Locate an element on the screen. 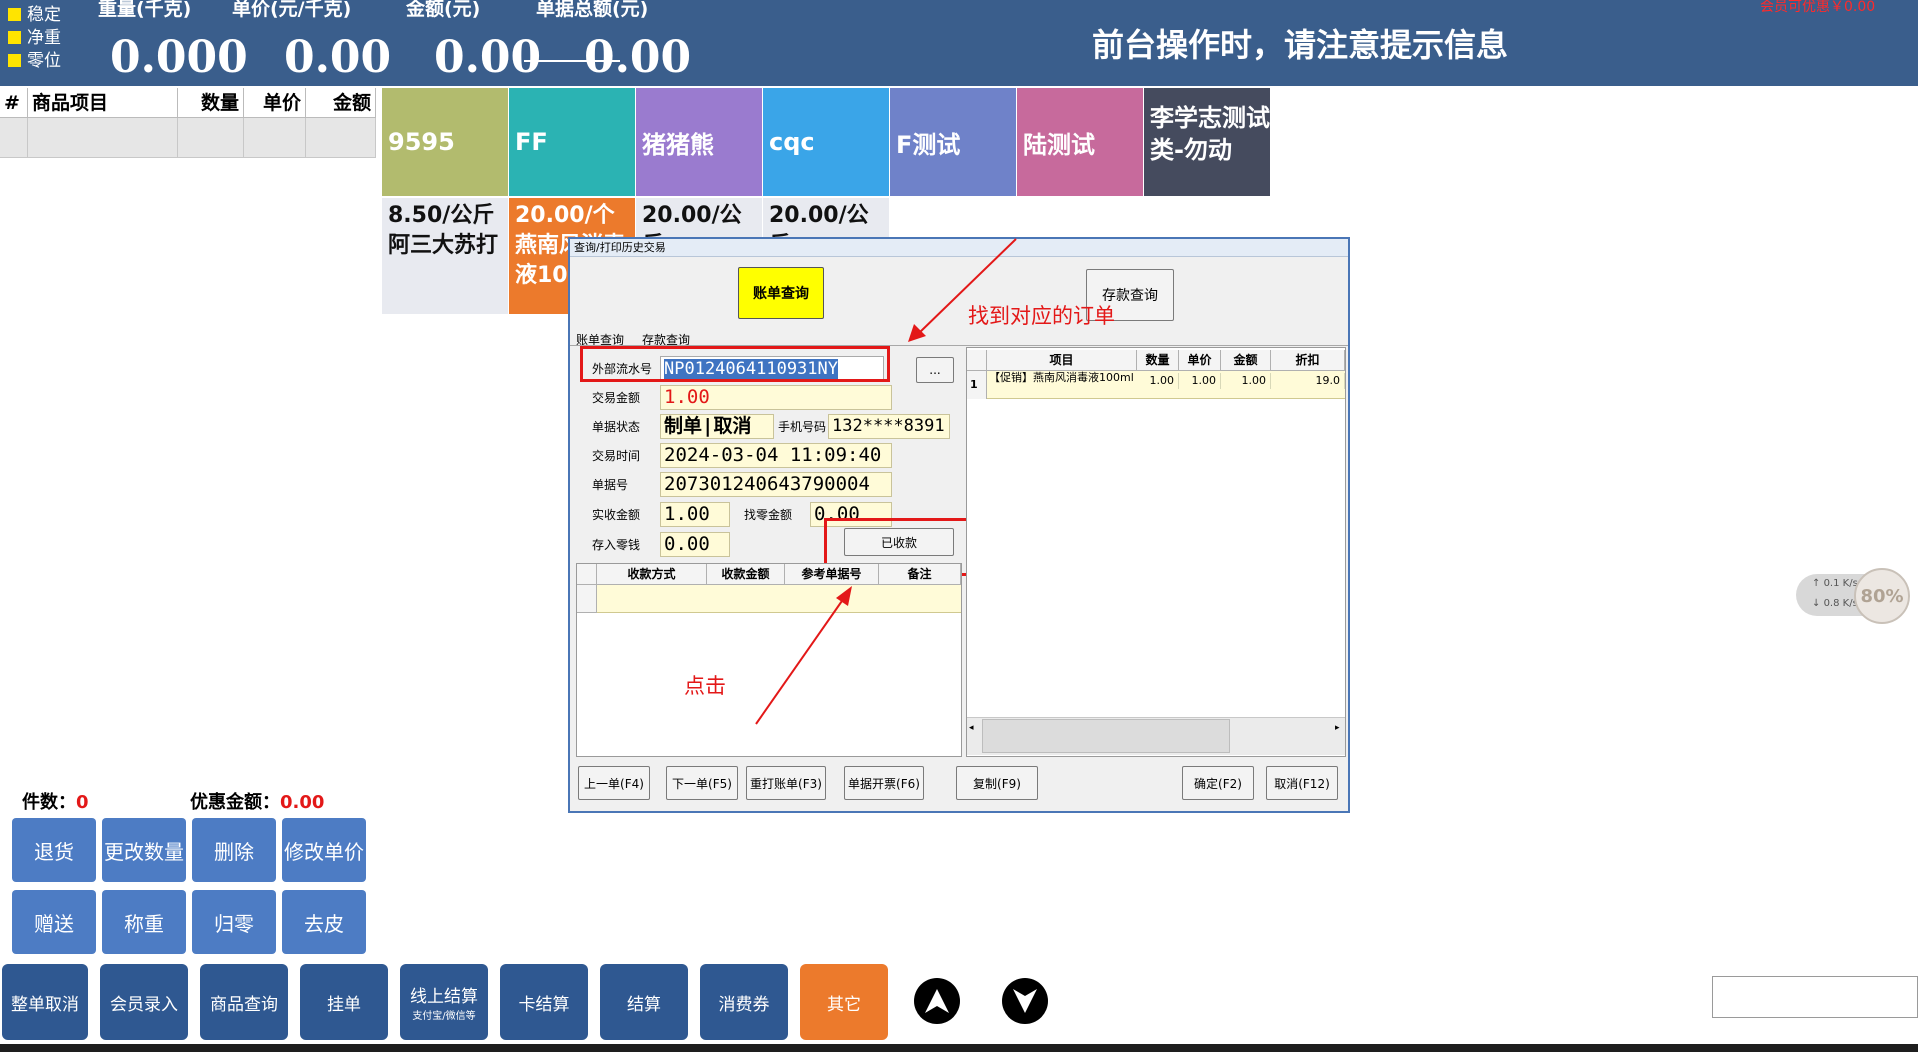  taskbar is located at coordinates (959, 1048).